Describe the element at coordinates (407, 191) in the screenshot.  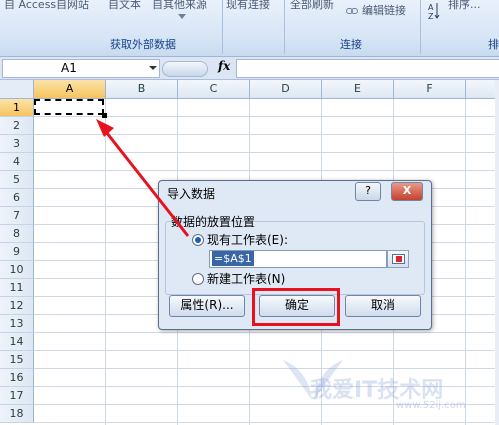
I see `close-button: X` at that location.